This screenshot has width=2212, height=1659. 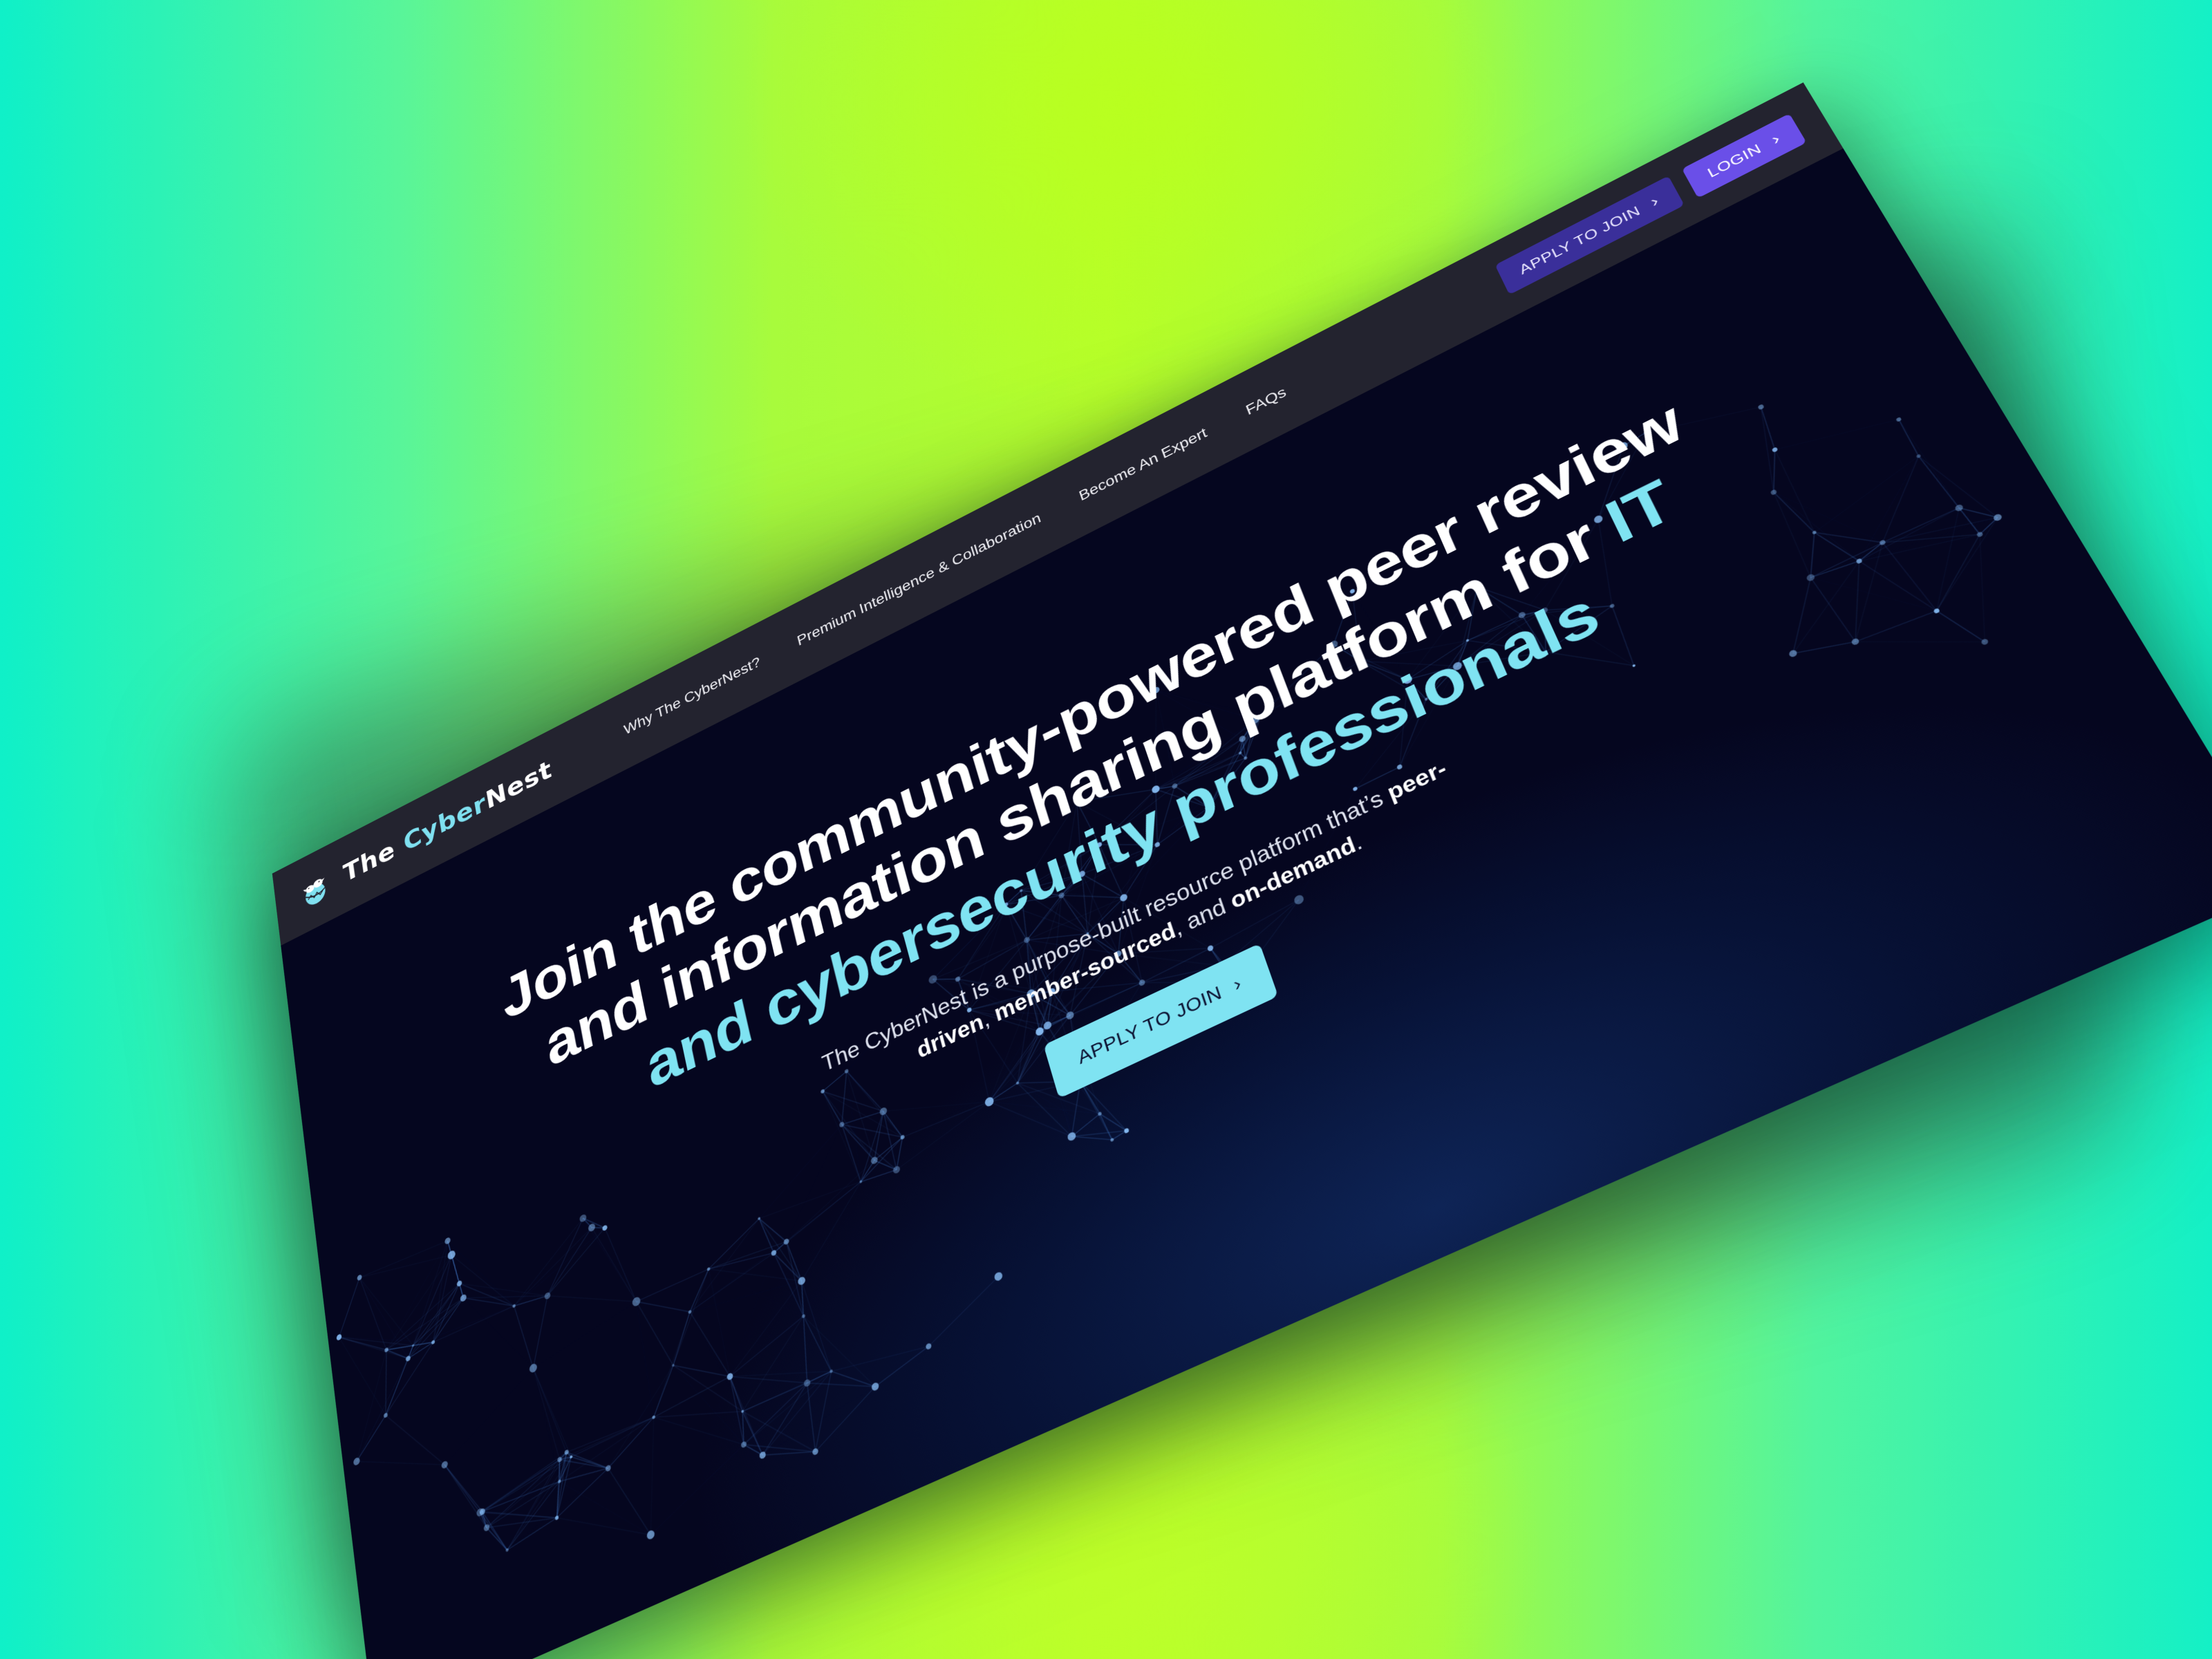 I want to click on logo-suffix: Nest, so click(x=518, y=785).